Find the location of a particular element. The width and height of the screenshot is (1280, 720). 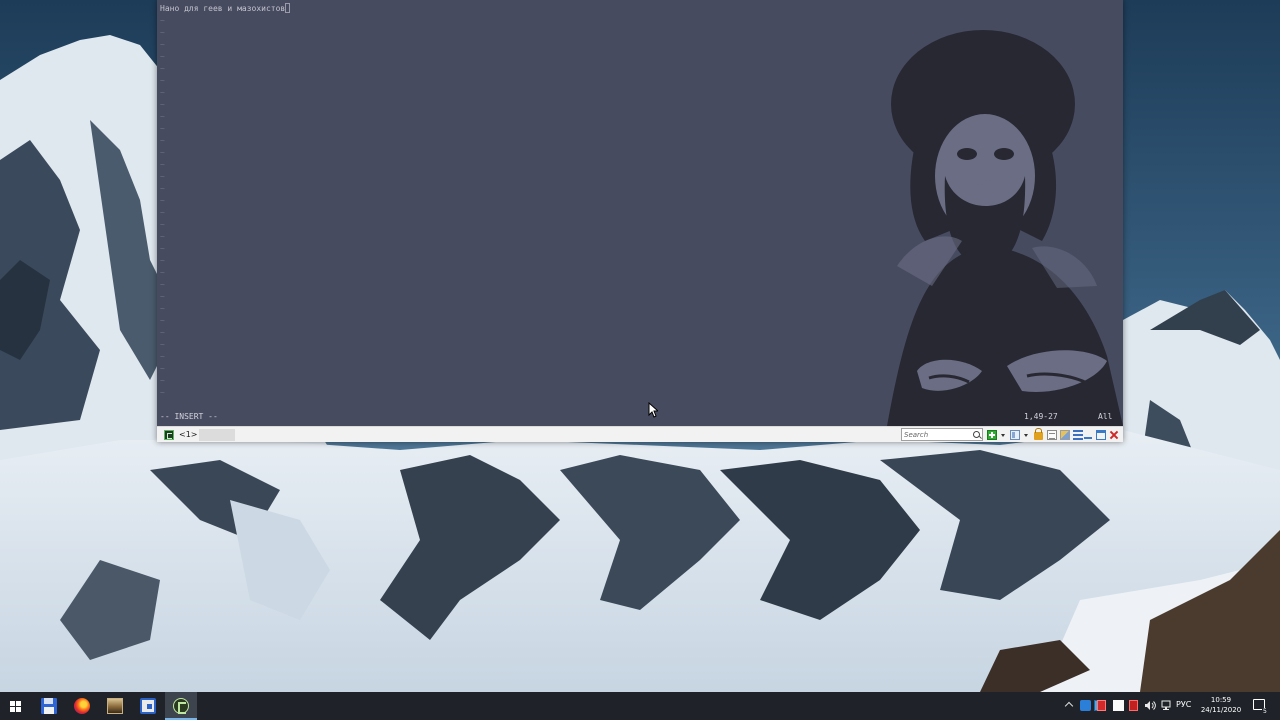

text-cursor is located at coordinates (288, 8).